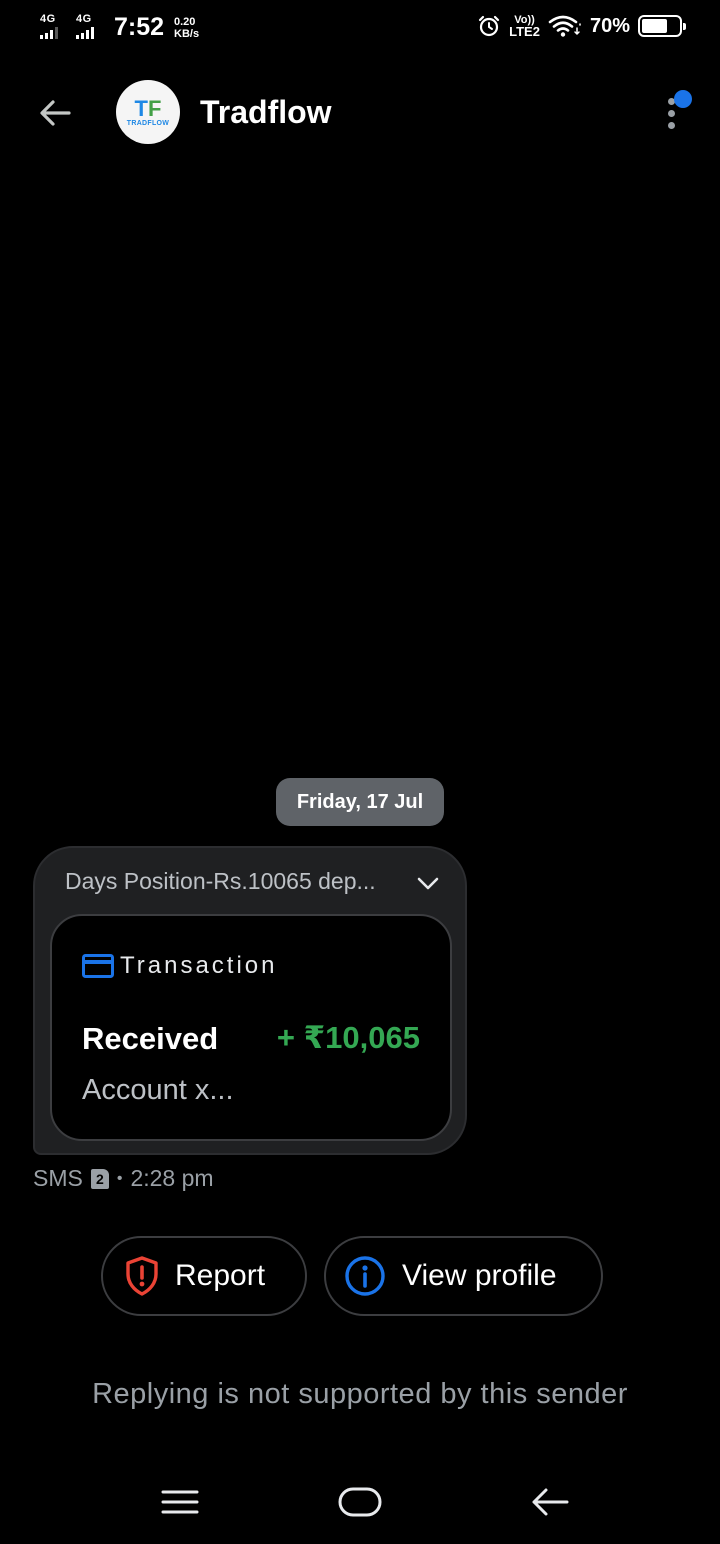 This screenshot has height=1544, width=720. I want to click on menu-icon, so click(180, 1502).